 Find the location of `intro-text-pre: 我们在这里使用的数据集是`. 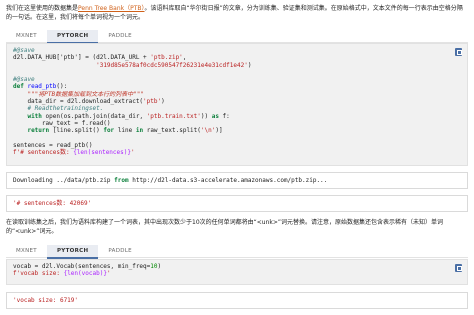

intro-text-pre: 我们在这里使用的数据集是 is located at coordinates (42, 8).